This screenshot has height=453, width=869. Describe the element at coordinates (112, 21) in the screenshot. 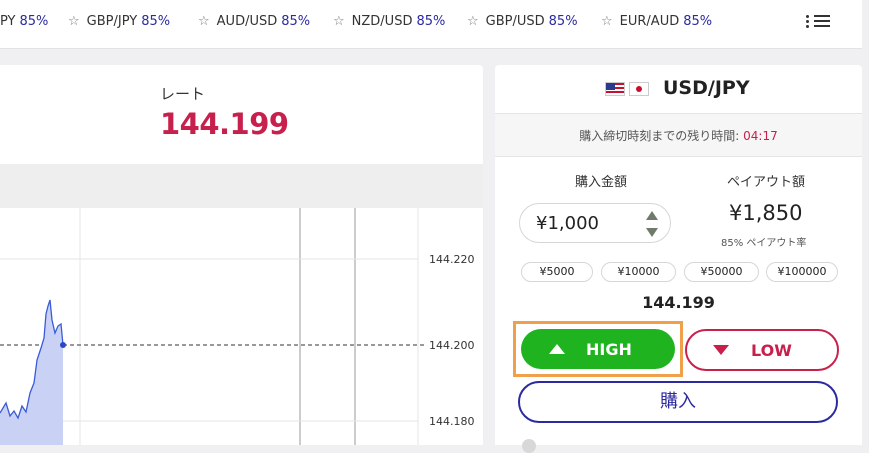

I see `ticker-pair: GBP/JPY` at that location.